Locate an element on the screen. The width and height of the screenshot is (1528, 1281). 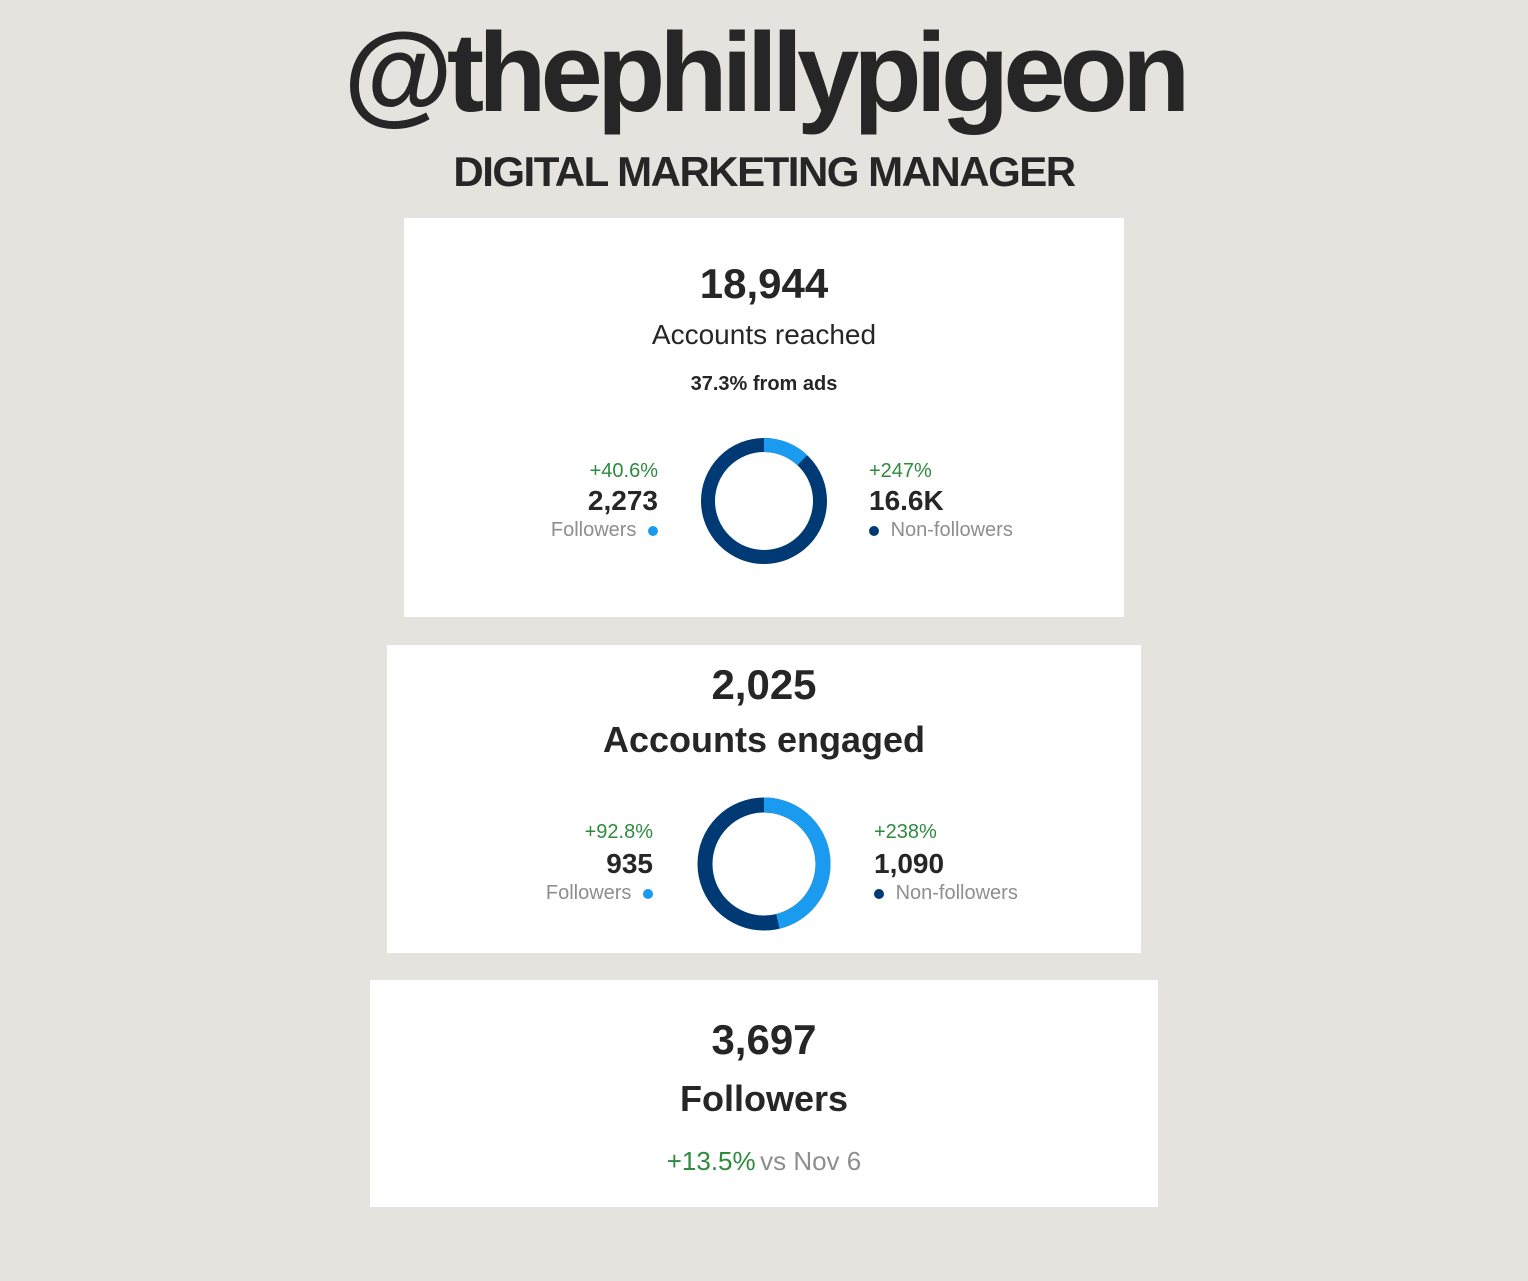
followers-label: Followers is located at coordinates (764, 1098).